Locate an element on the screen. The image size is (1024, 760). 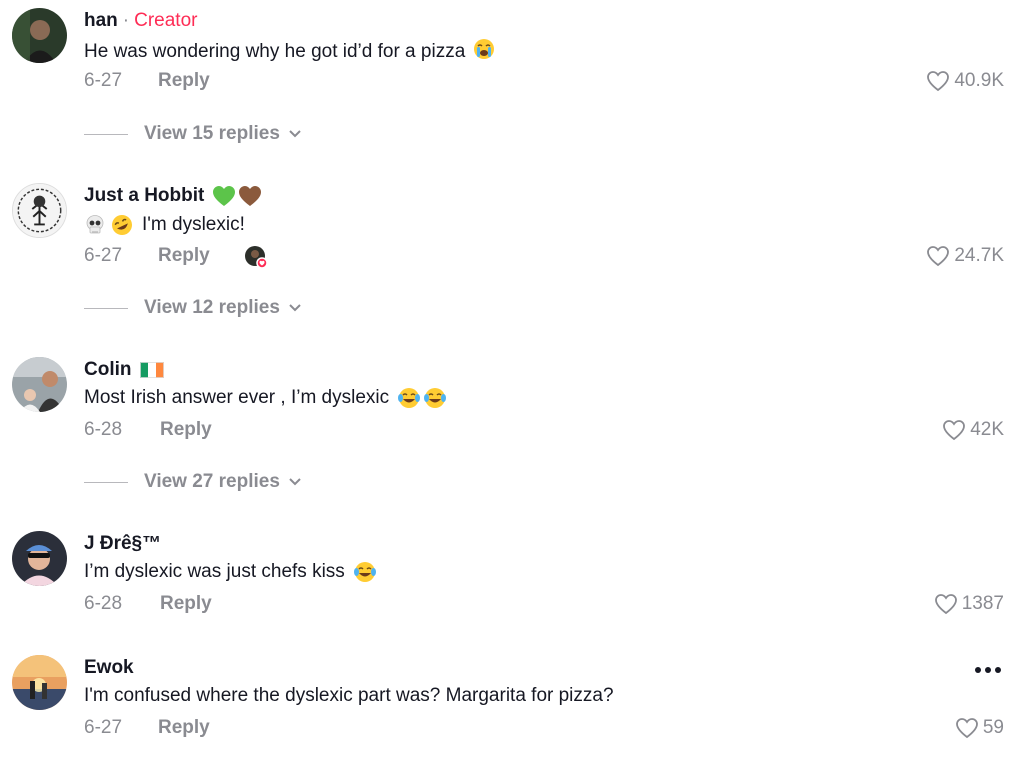
liked-by-creator-badge is located at coordinates (256, 257).